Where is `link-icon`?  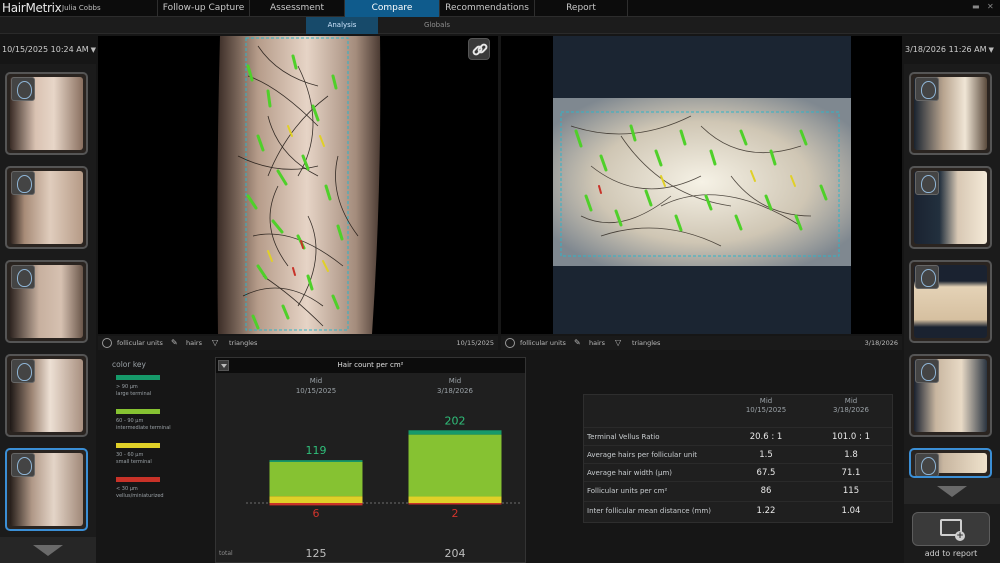
link-icon is located at coordinates (479, 49).